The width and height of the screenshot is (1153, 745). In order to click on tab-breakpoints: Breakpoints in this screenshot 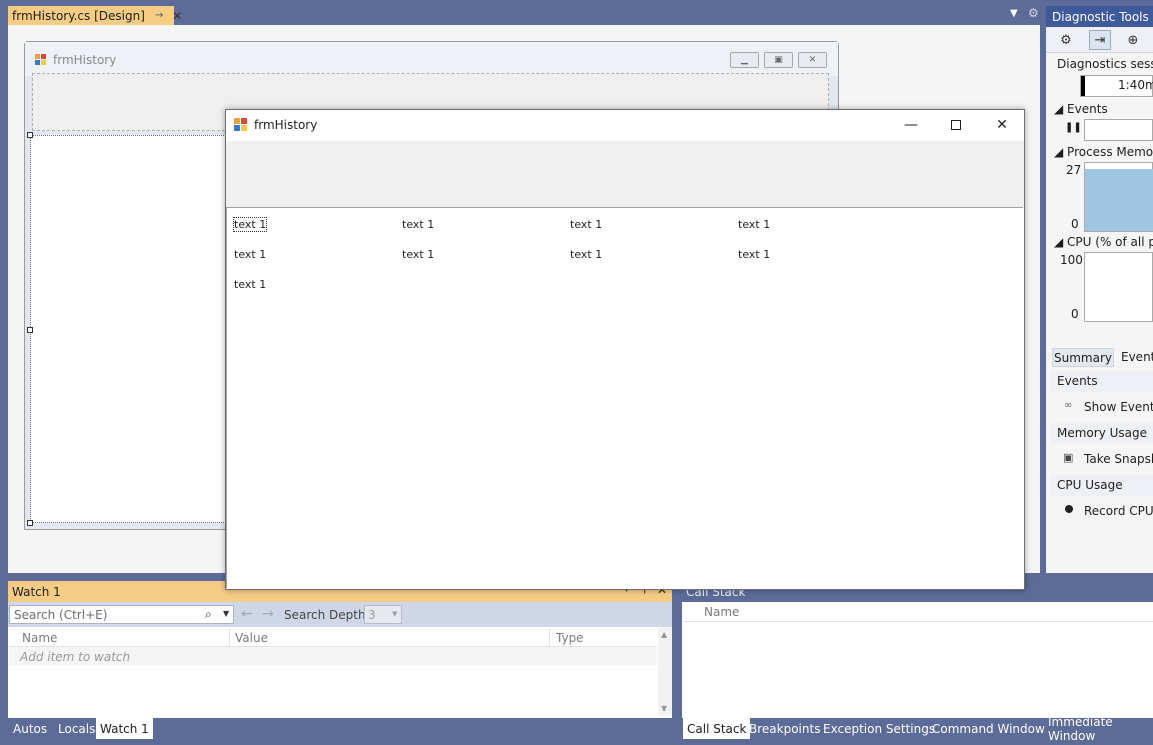, I will do `click(784, 728)`.